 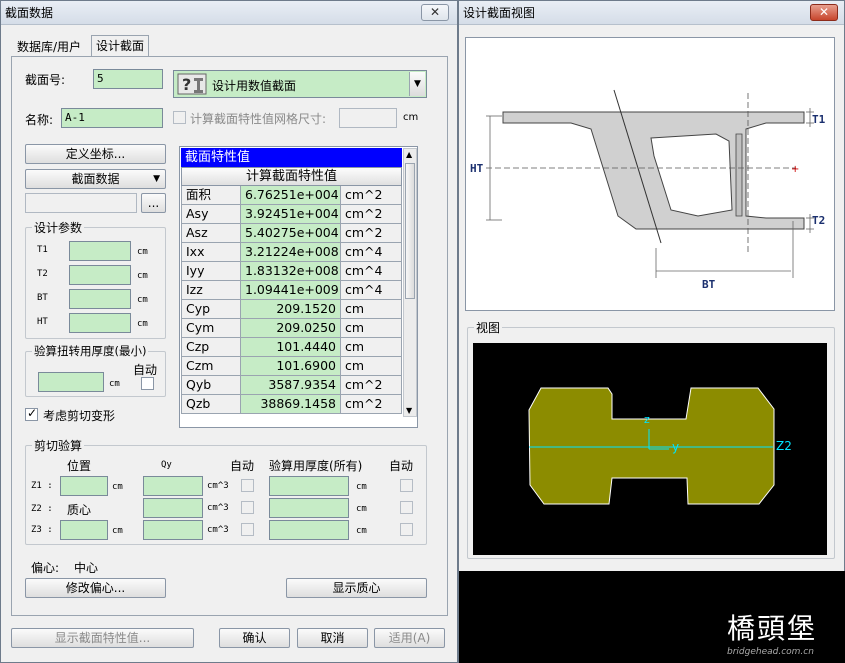 What do you see at coordinates (100, 323) in the screenshot?
I see `param-ht-input` at bounding box center [100, 323].